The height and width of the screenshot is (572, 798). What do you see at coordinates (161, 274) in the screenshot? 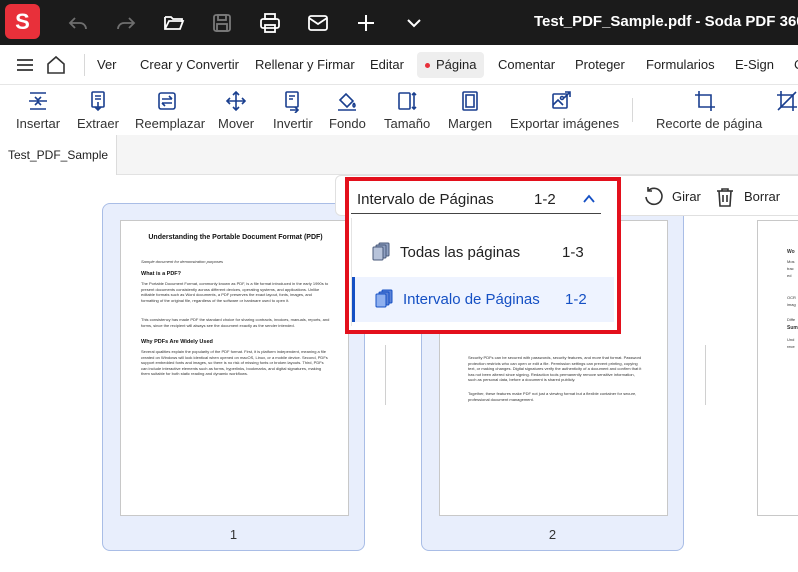
I see `page-1-heading-1: What is a PDF?` at bounding box center [161, 274].